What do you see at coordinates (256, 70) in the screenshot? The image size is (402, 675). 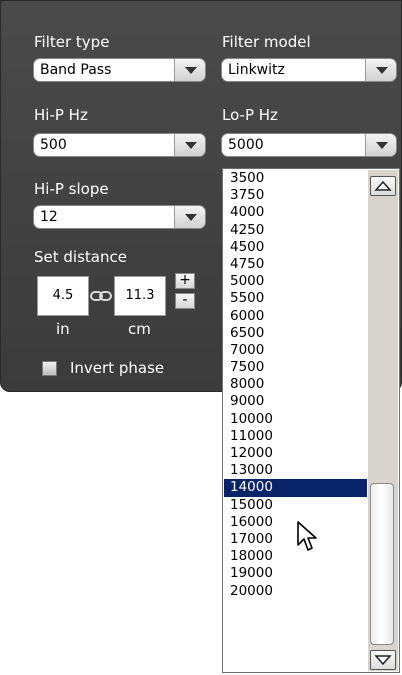 I see `filter-model-value: Linkwitz` at bounding box center [256, 70].